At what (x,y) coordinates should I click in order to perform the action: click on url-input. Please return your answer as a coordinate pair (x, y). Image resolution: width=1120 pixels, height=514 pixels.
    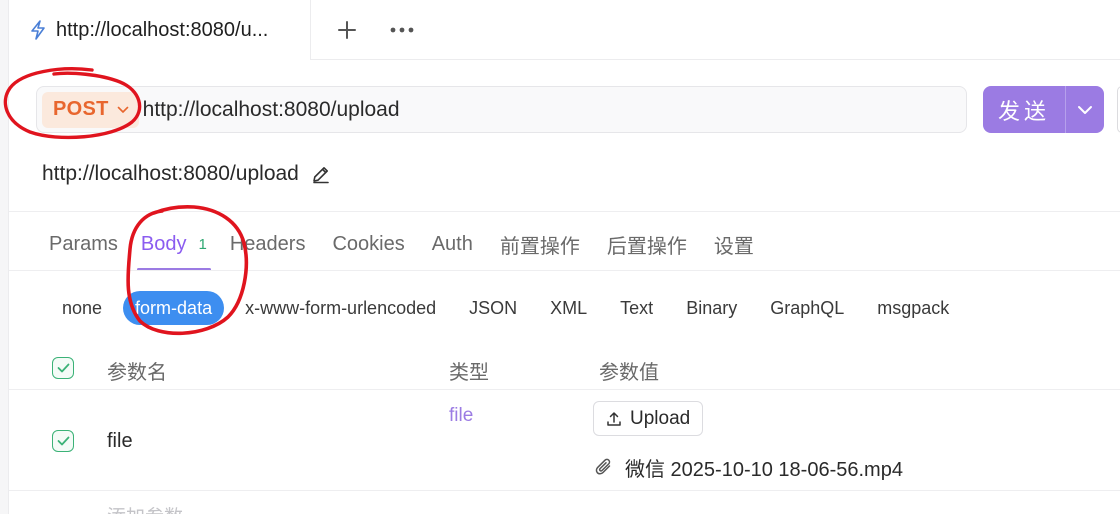
    Looking at the image, I should click on (554, 109).